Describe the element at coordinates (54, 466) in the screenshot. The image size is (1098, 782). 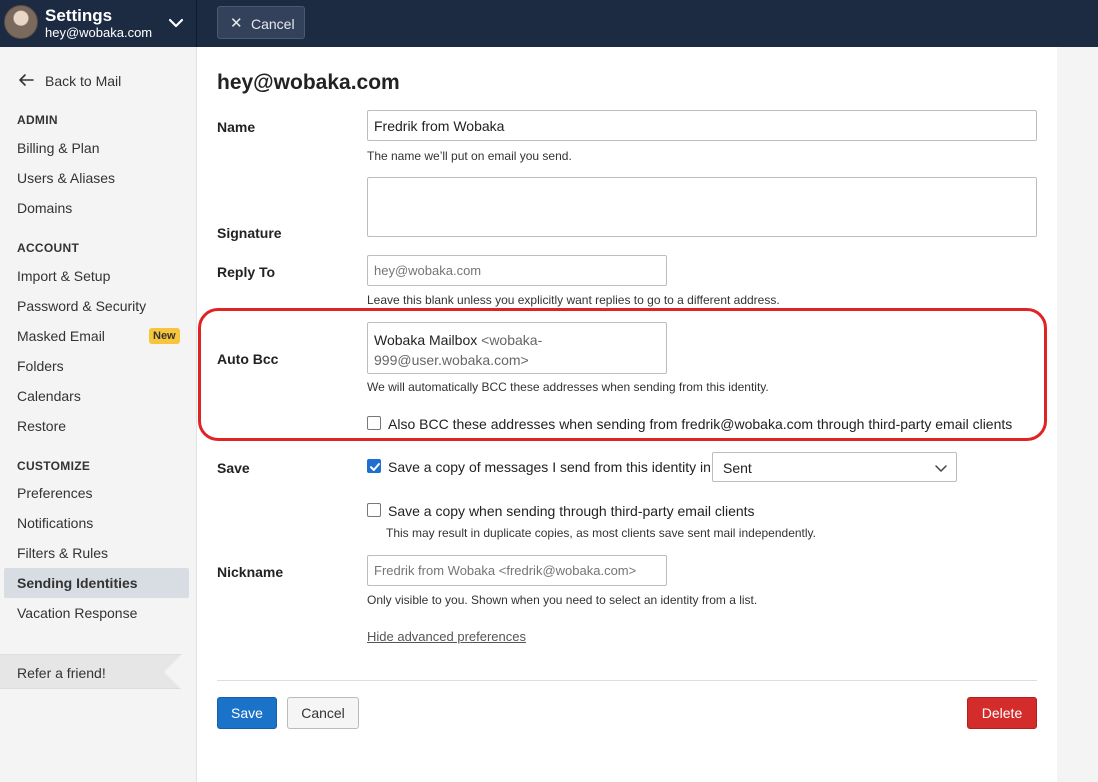
I see `section-customize: CUSTOMIZE` at that location.